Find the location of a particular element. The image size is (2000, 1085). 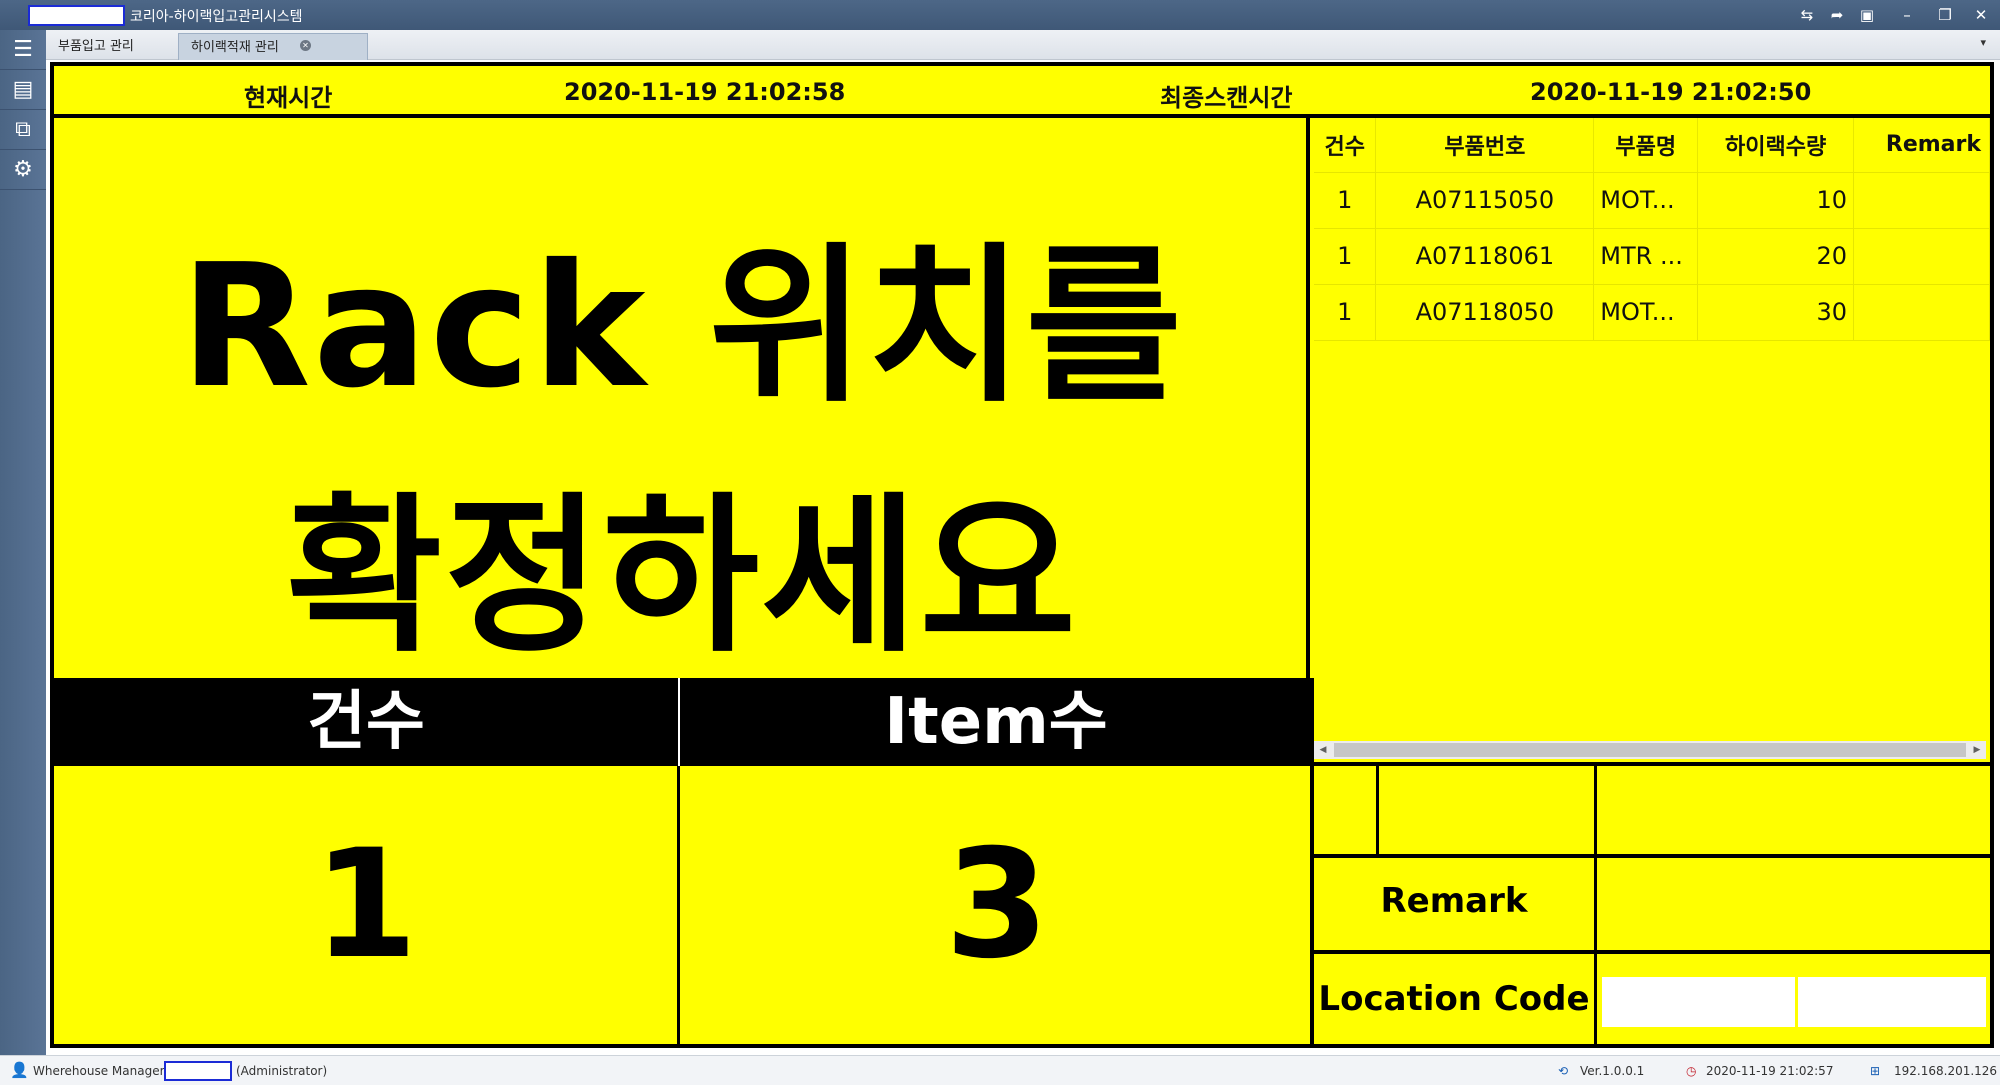

save-icon: ▤ is located at coordinates (23, 90).